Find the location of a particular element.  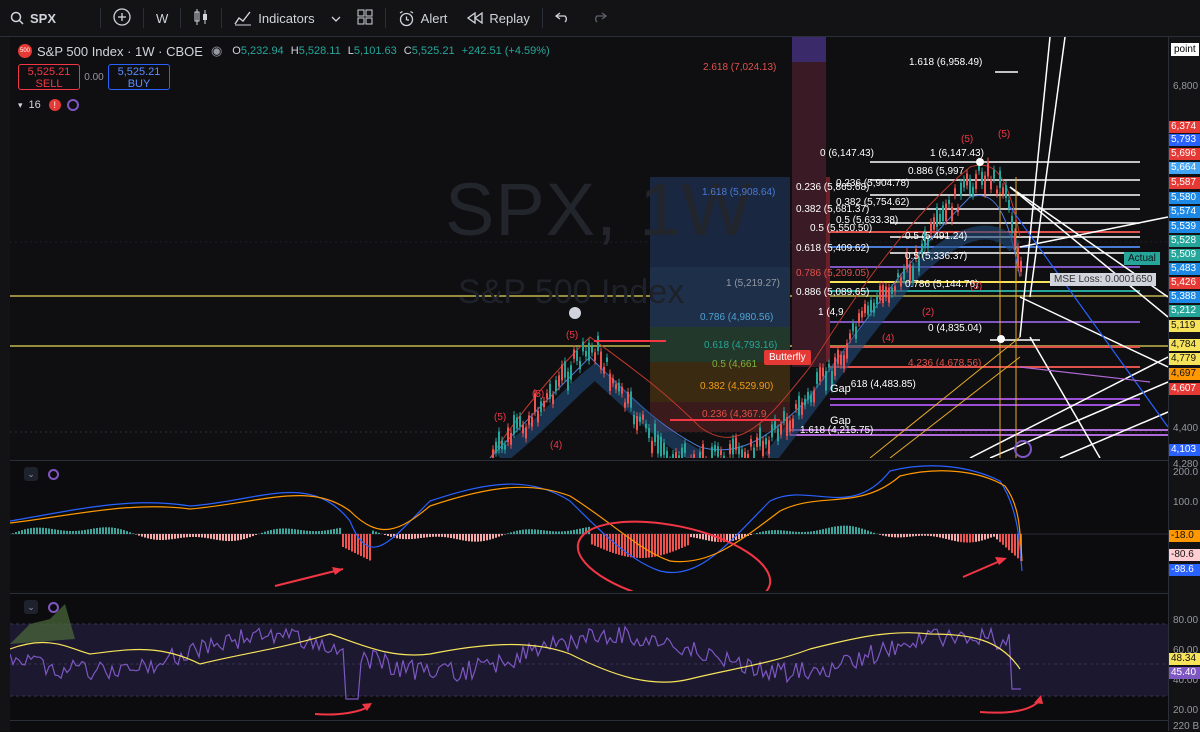

rsi-value-tag: 45.40 is located at coordinates (1184, 673).